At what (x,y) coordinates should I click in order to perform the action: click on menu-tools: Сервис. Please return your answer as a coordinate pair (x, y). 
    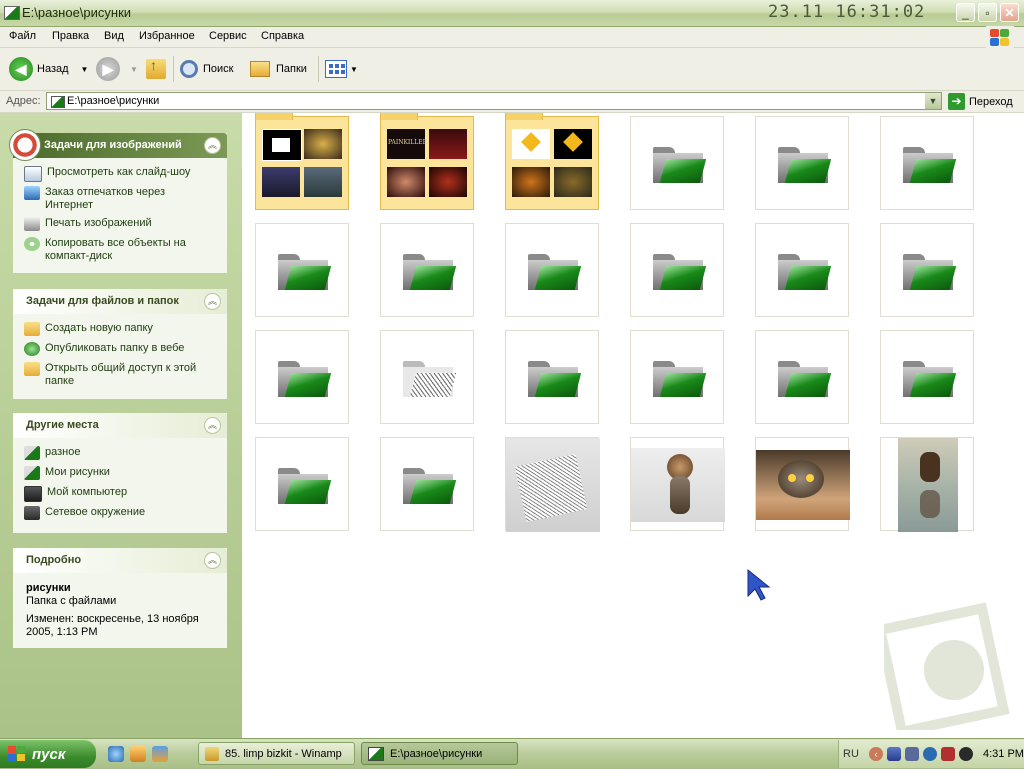
    Looking at the image, I should click on (228, 36).